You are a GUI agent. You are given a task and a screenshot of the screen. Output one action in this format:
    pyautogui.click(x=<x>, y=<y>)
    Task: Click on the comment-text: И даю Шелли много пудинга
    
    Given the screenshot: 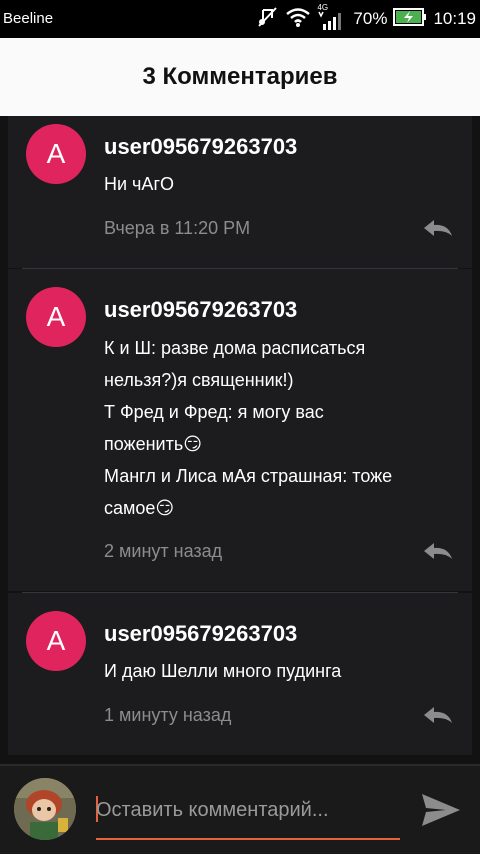 What is the action you would take?
    pyautogui.click(x=223, y=671)
    